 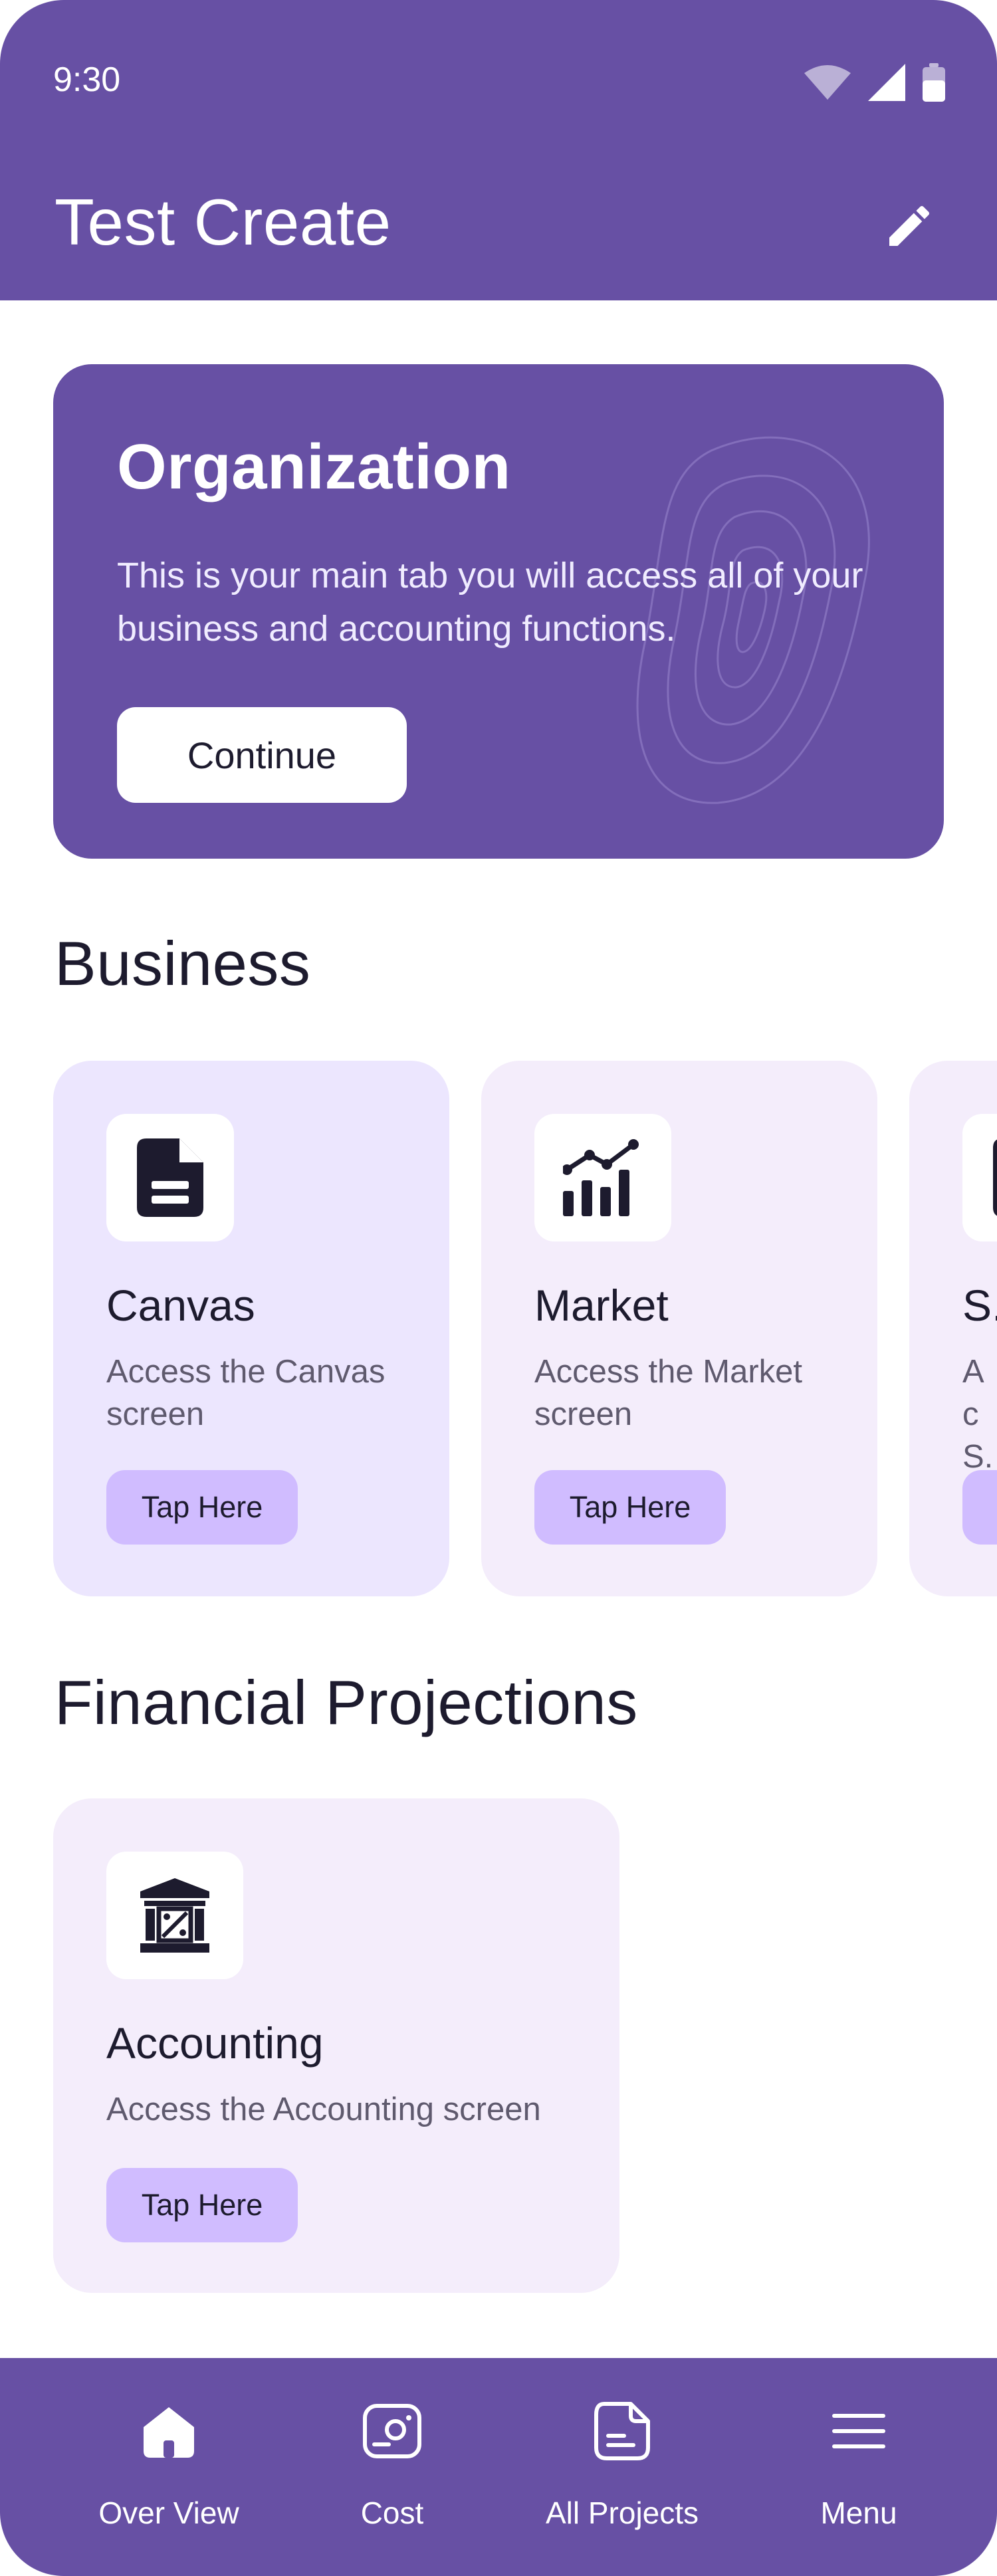 I want to click on edit-button, so click(x=909, y=226).